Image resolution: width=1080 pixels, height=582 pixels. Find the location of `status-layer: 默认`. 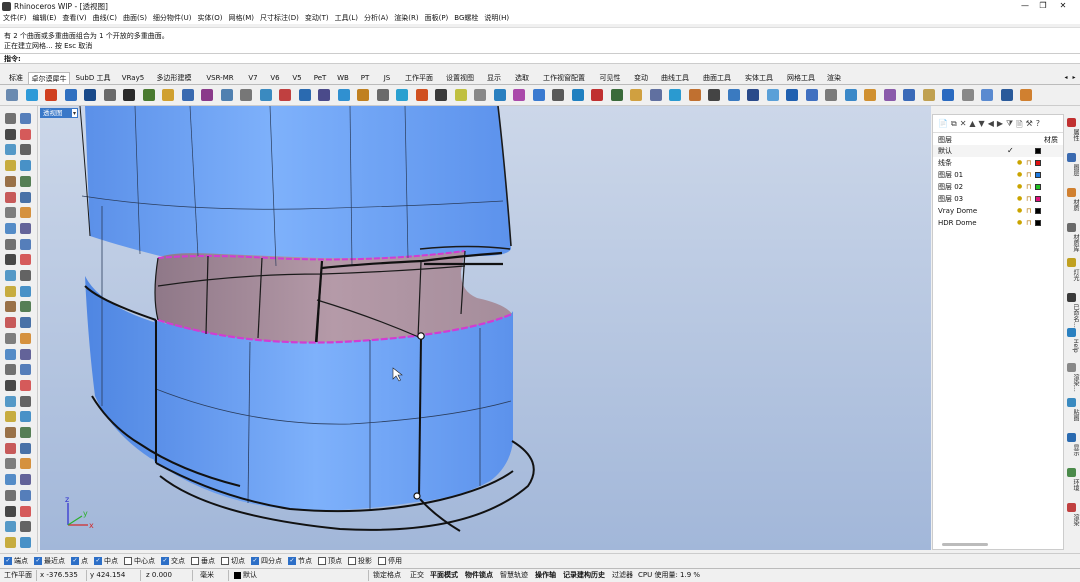

status-layer: 默认 is located at coordinates (250, 575).